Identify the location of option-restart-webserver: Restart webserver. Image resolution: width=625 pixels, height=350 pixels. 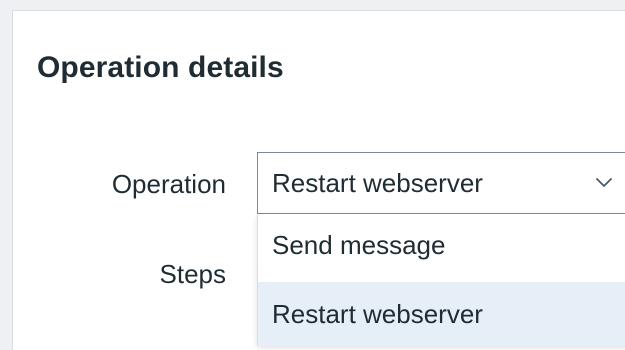
(441, 314).